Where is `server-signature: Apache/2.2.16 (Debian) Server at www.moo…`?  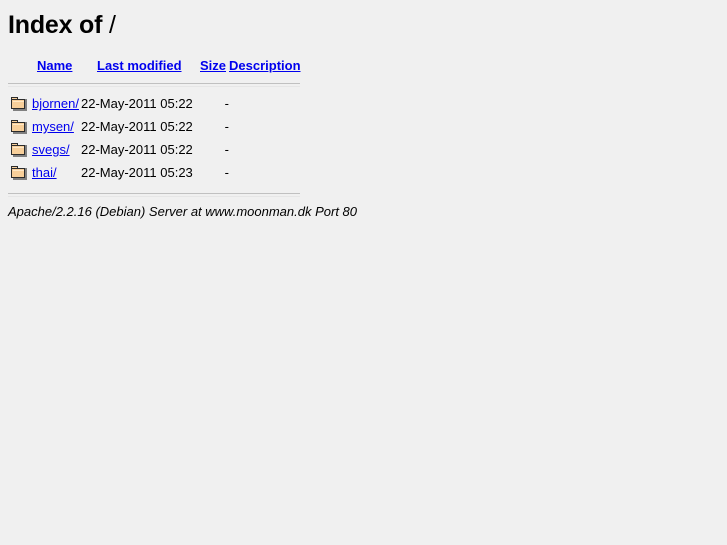 server-signature: Apache/2.2.16 (Debian) Server at www.moo… is located at coordinates (183, 211).